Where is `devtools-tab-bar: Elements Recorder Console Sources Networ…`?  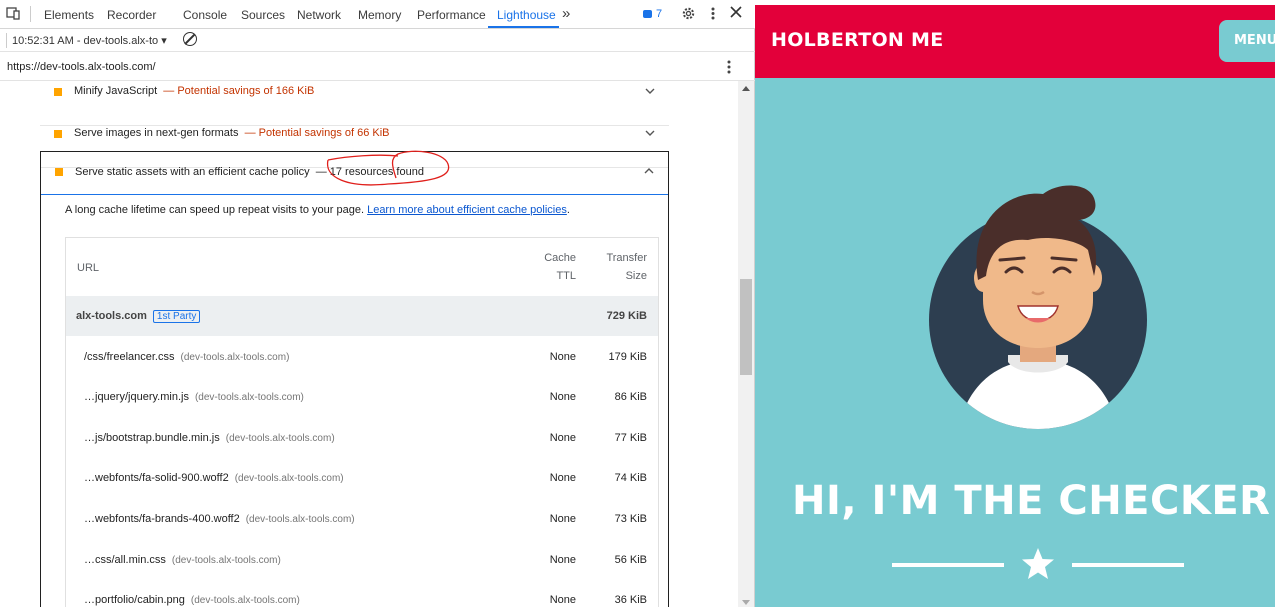
devtools-tab-bar: Elements Recorder Console Sources Networ… is located at coordinates (377, 14).